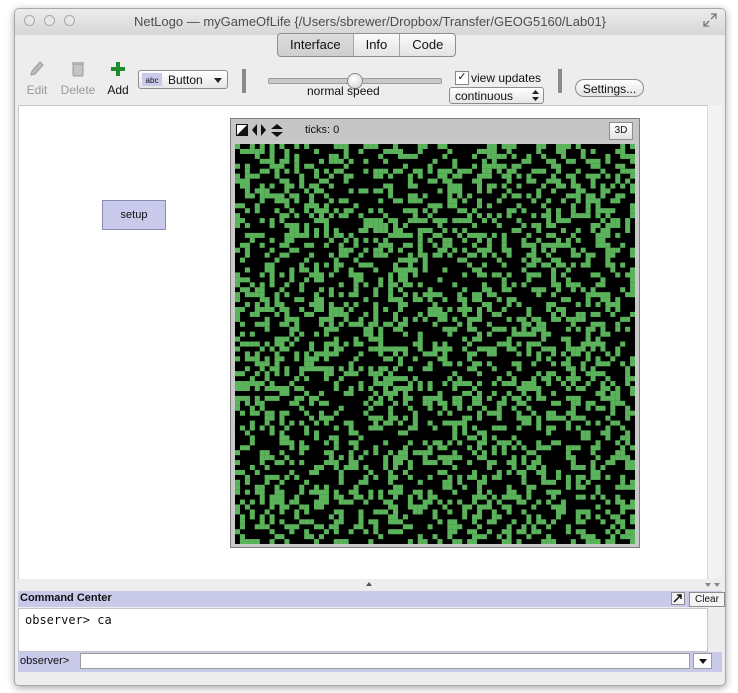 The width and height of the screenshot is (738, 693). Describe the element at coordinates (496, 95) in the screenshot. I see `update-mode-select: continuous` at that location.